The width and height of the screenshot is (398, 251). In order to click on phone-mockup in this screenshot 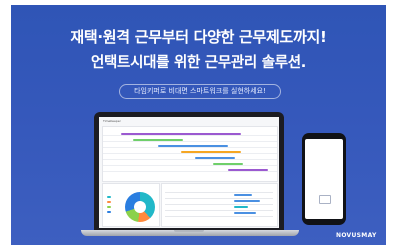, I will do `click(324, 179)`.